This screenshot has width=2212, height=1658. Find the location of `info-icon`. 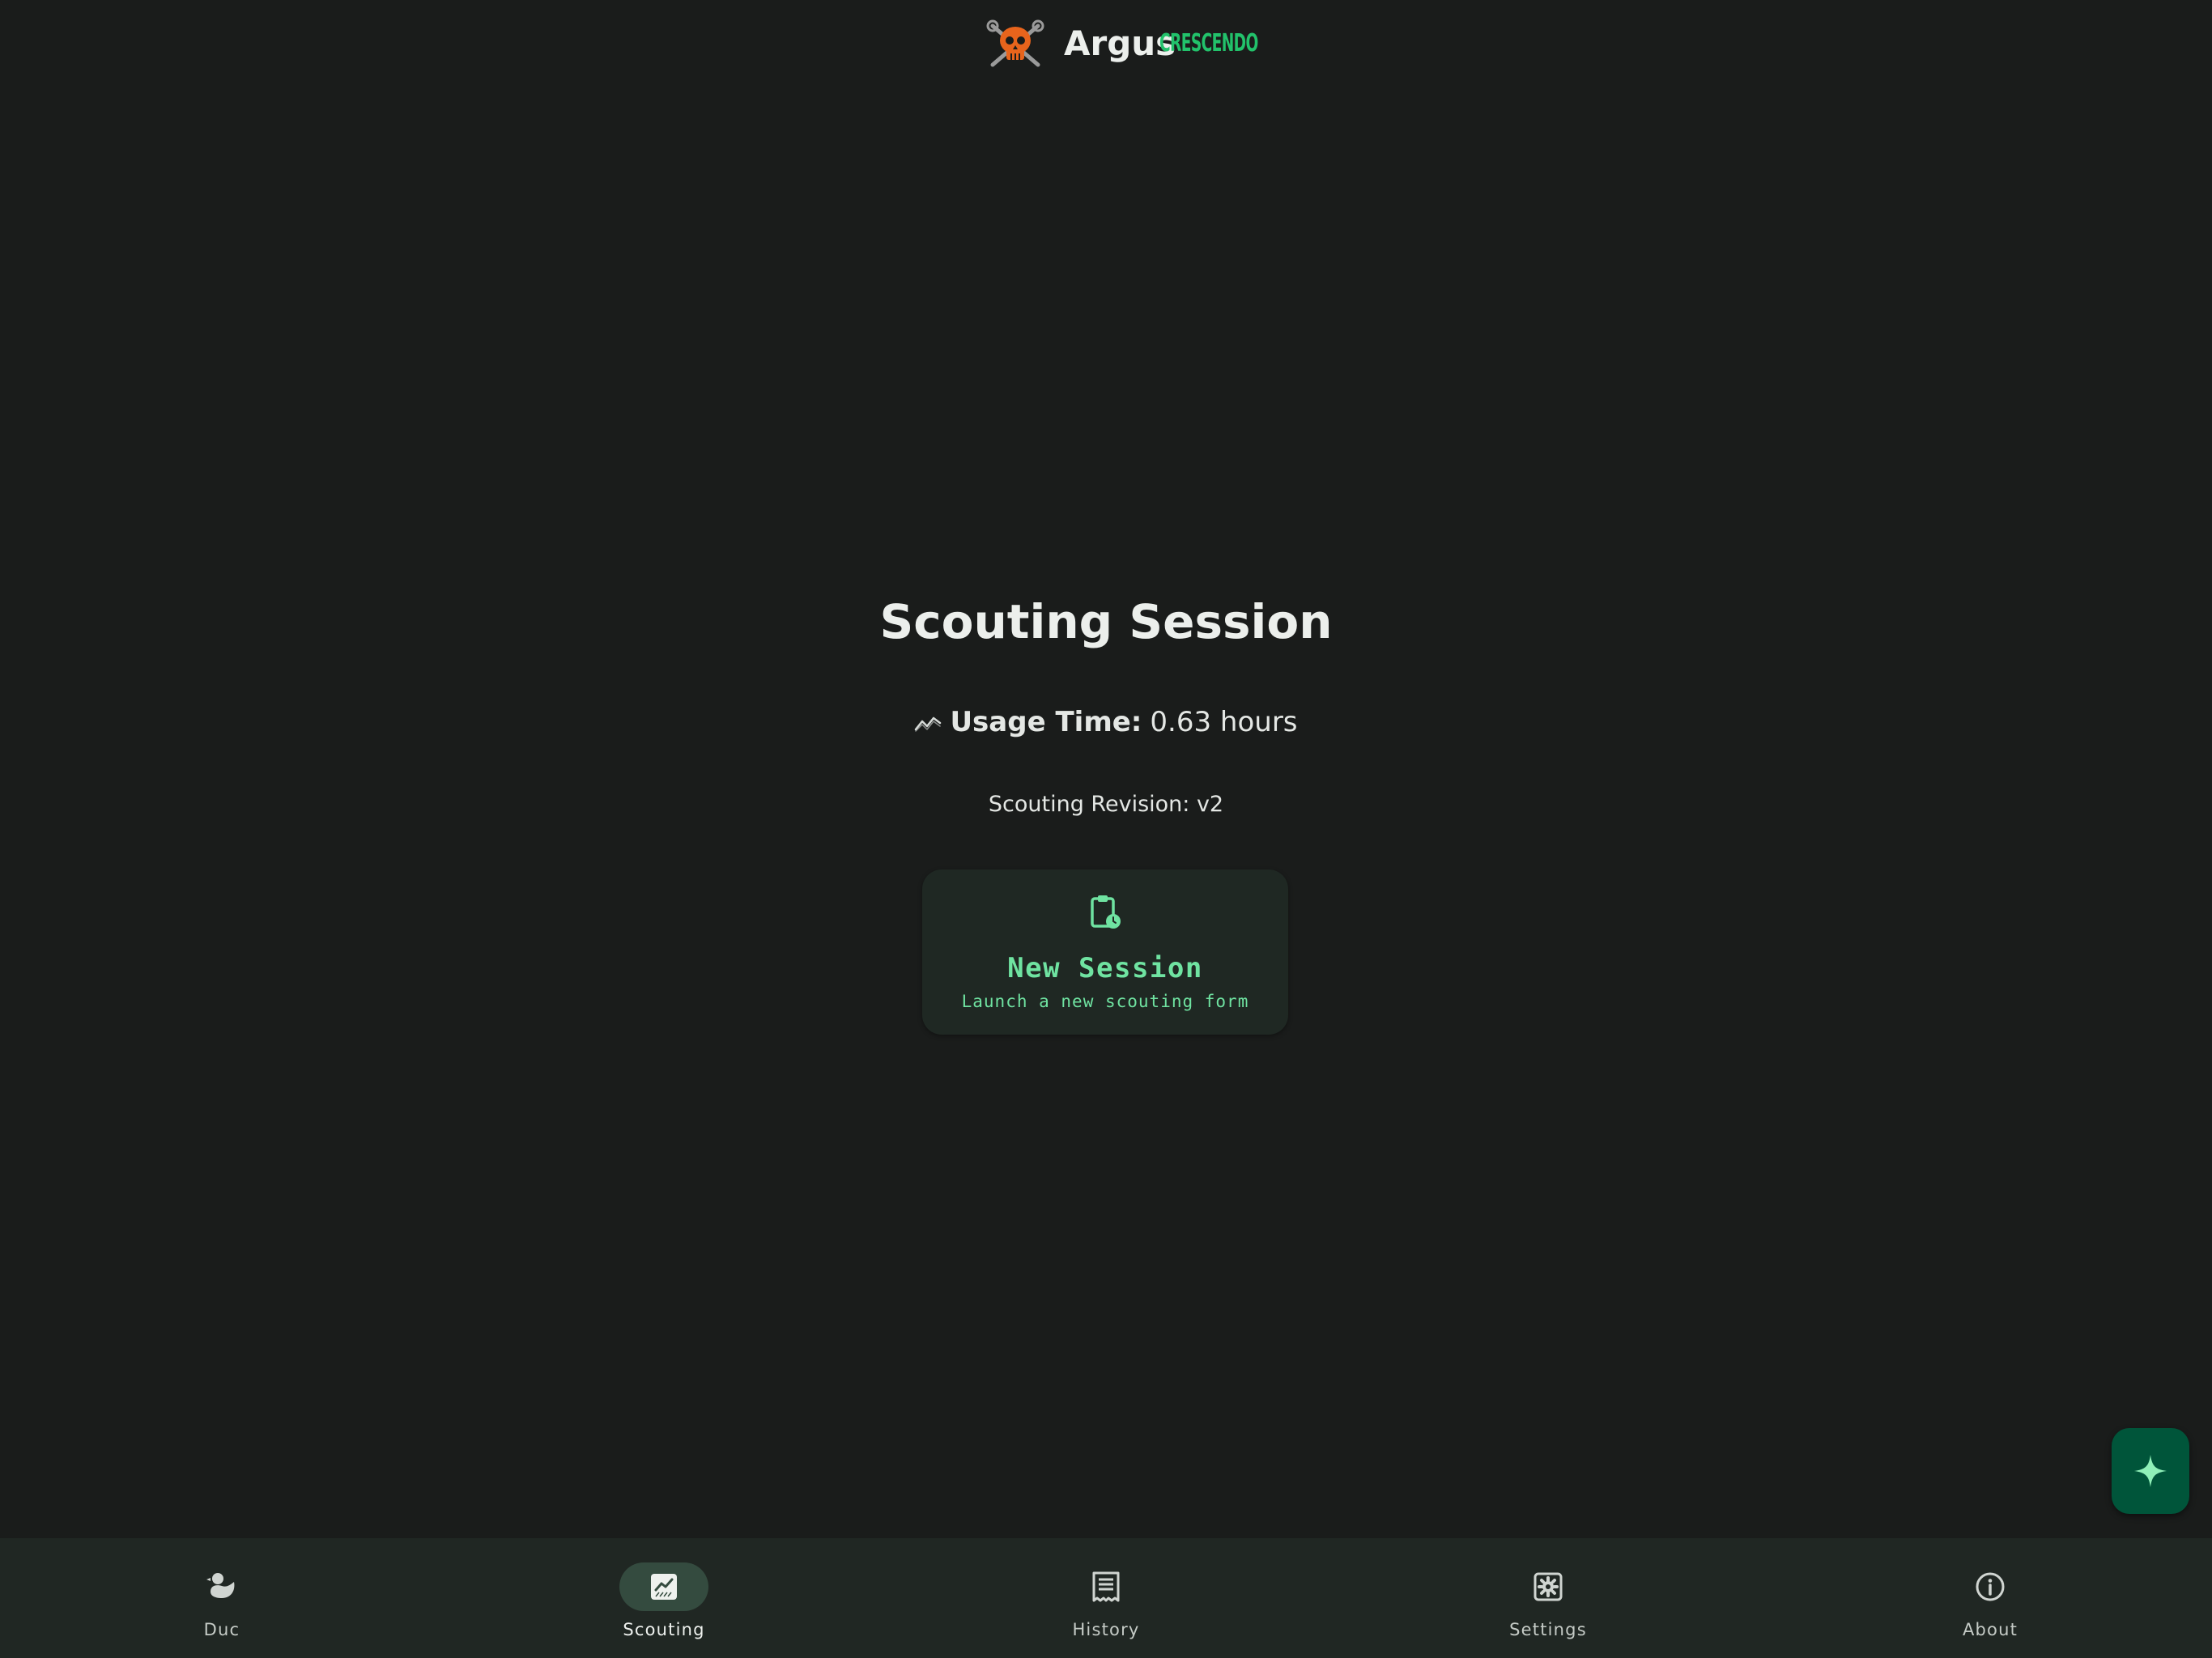

info-icon is located at coordinates (1991, 1586).